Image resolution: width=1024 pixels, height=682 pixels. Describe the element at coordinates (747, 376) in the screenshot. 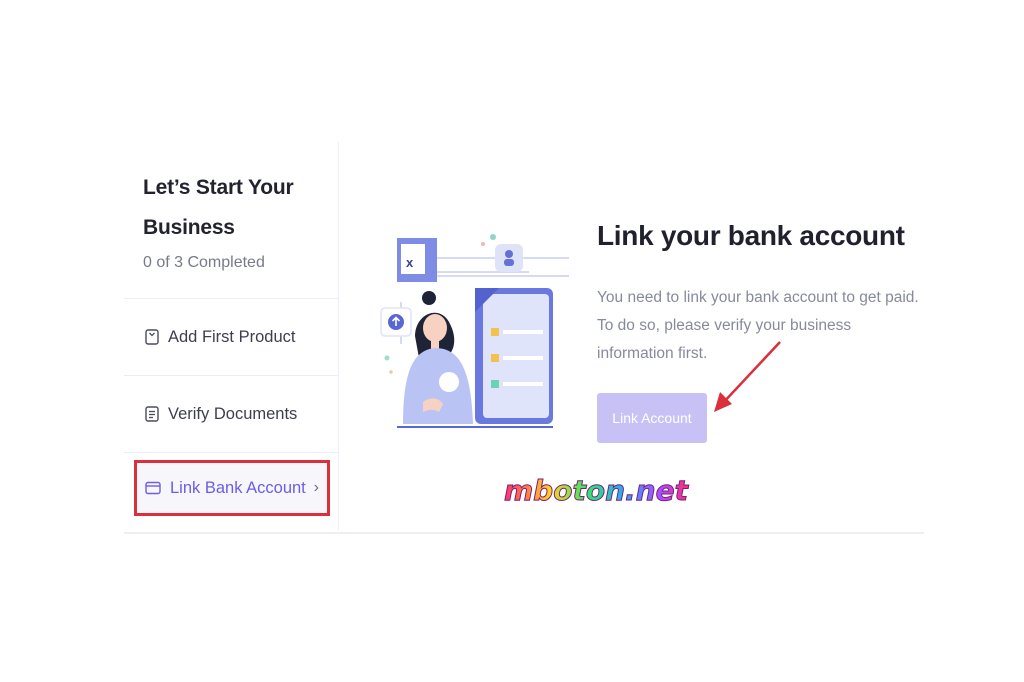

I see `annotation-arrow-icon` at that location.